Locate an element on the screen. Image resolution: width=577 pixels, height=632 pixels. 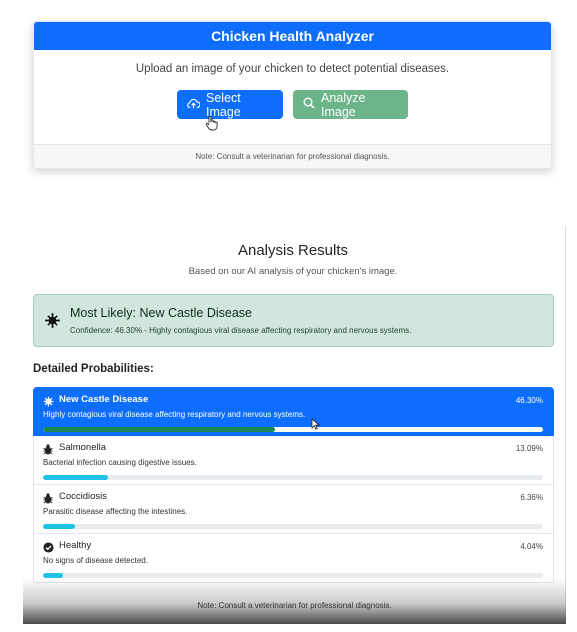
pointer-cursor-icon is located at coordinates (316, 426).